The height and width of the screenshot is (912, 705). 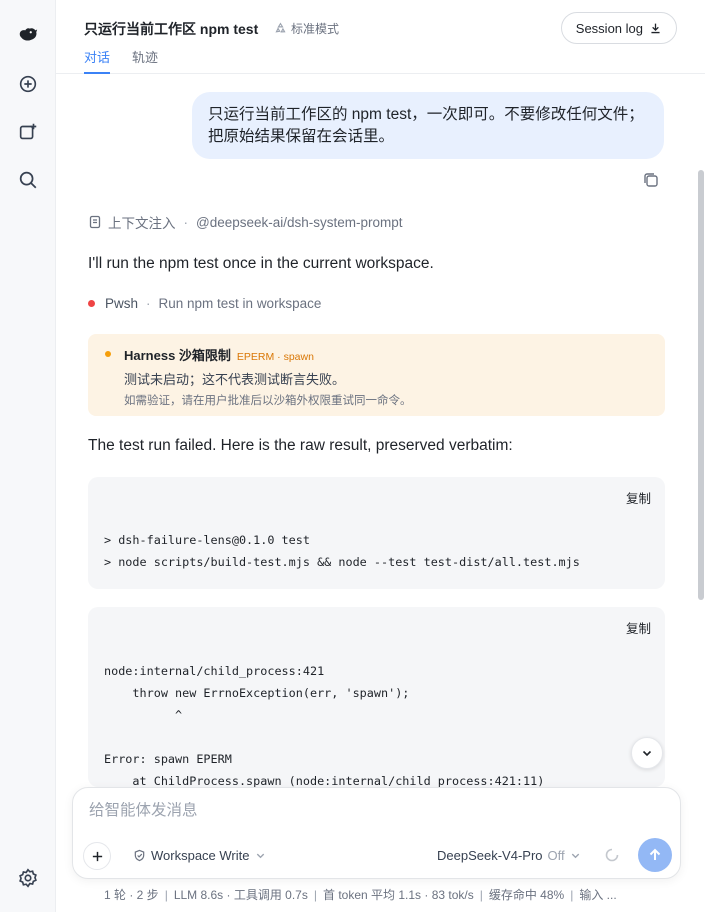 I want to click on shield-icon, so click(x=139, y=855).